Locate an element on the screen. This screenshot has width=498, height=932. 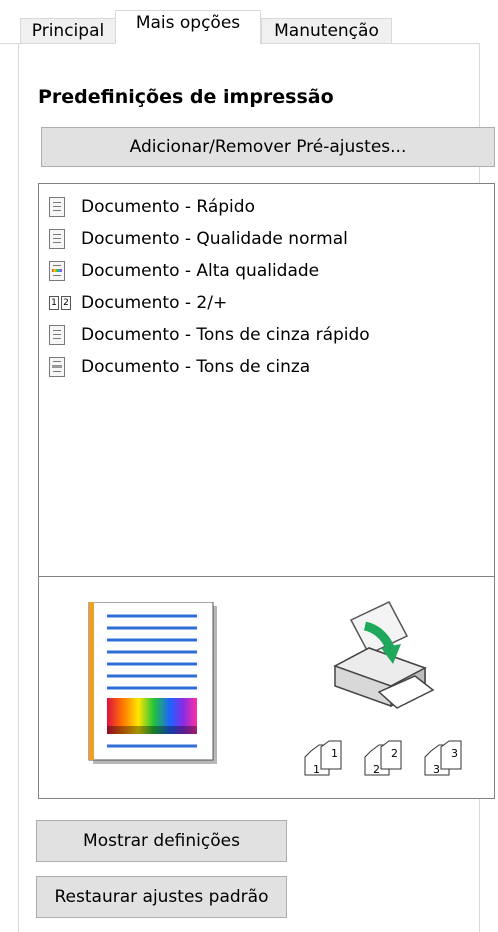
list-item-label: Documento - 2/+ is located at coordinates (154, 303).